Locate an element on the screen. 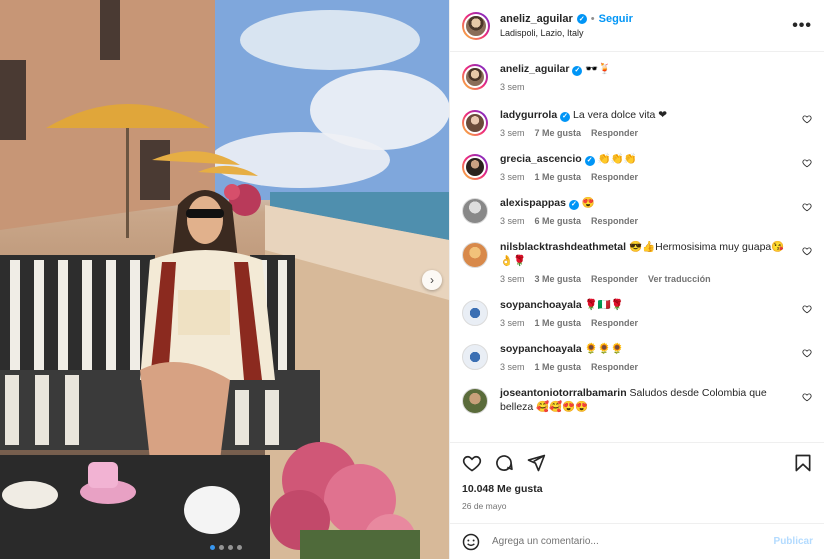  comment-likes: 6 Me gusta is located at coordinates (558, 221).